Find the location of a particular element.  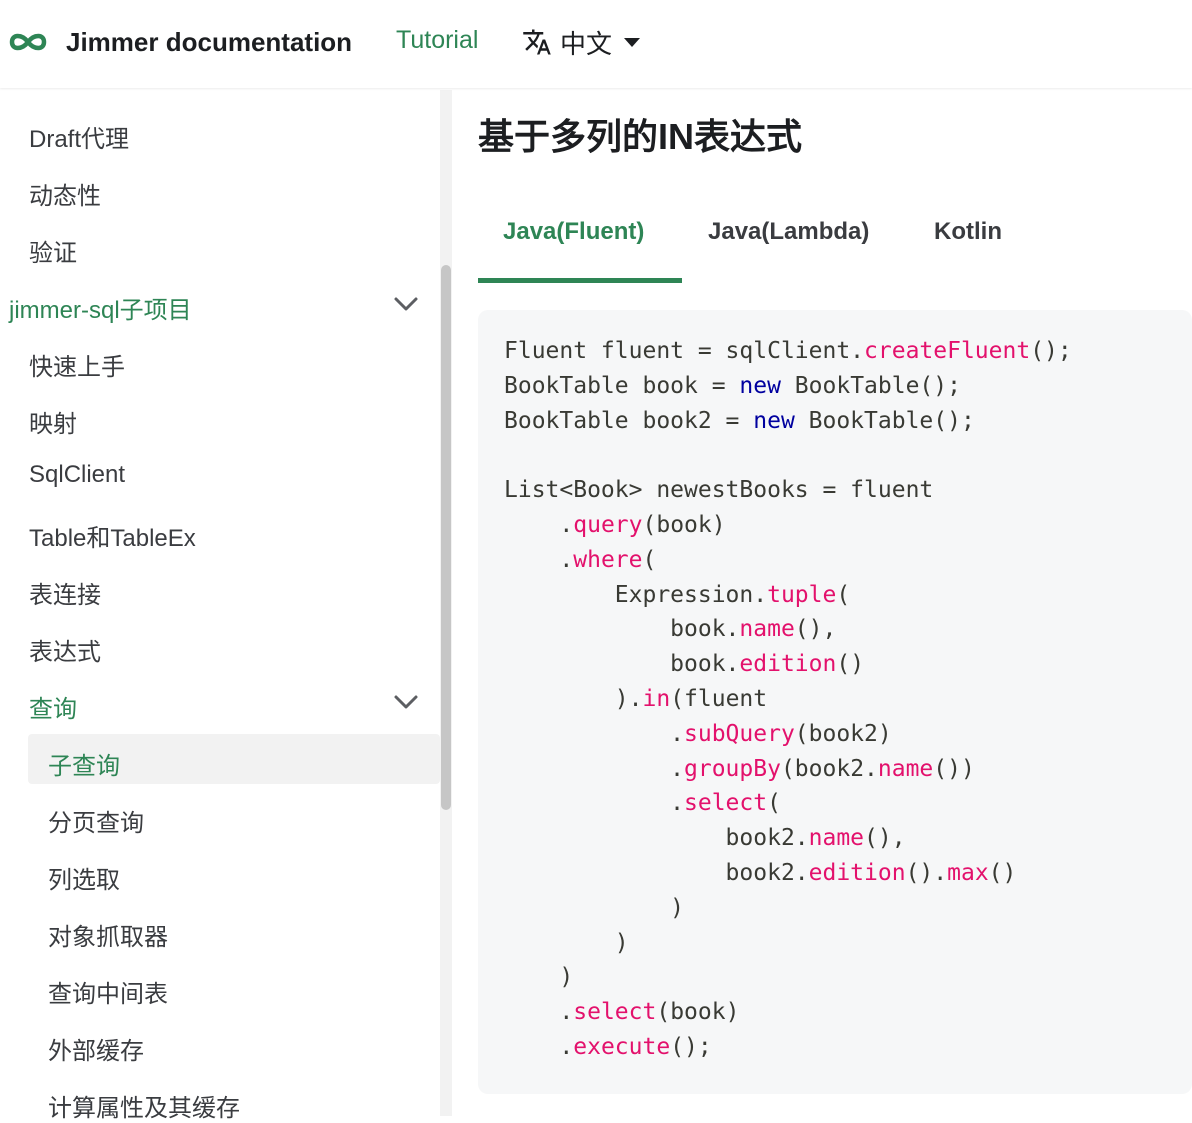

code-token-keyword: execute is located at coordinates (622, 1046).